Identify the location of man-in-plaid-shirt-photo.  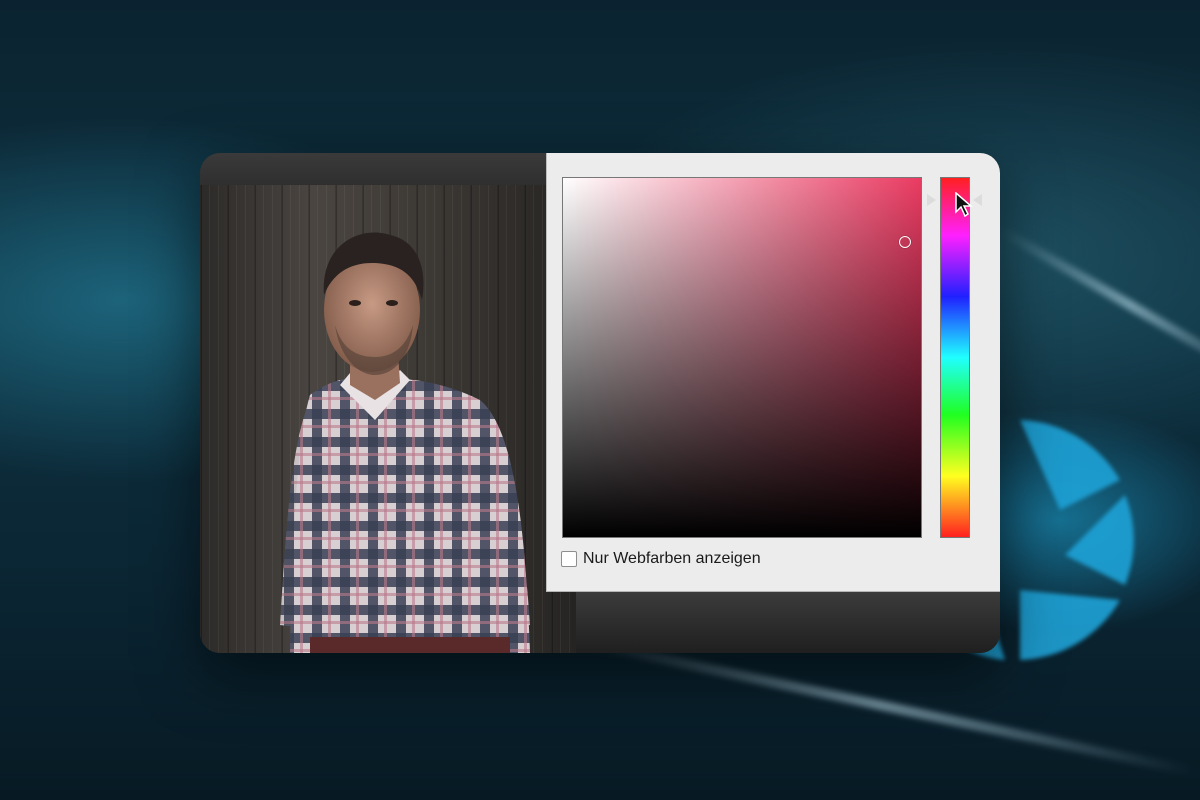
(405, 442).